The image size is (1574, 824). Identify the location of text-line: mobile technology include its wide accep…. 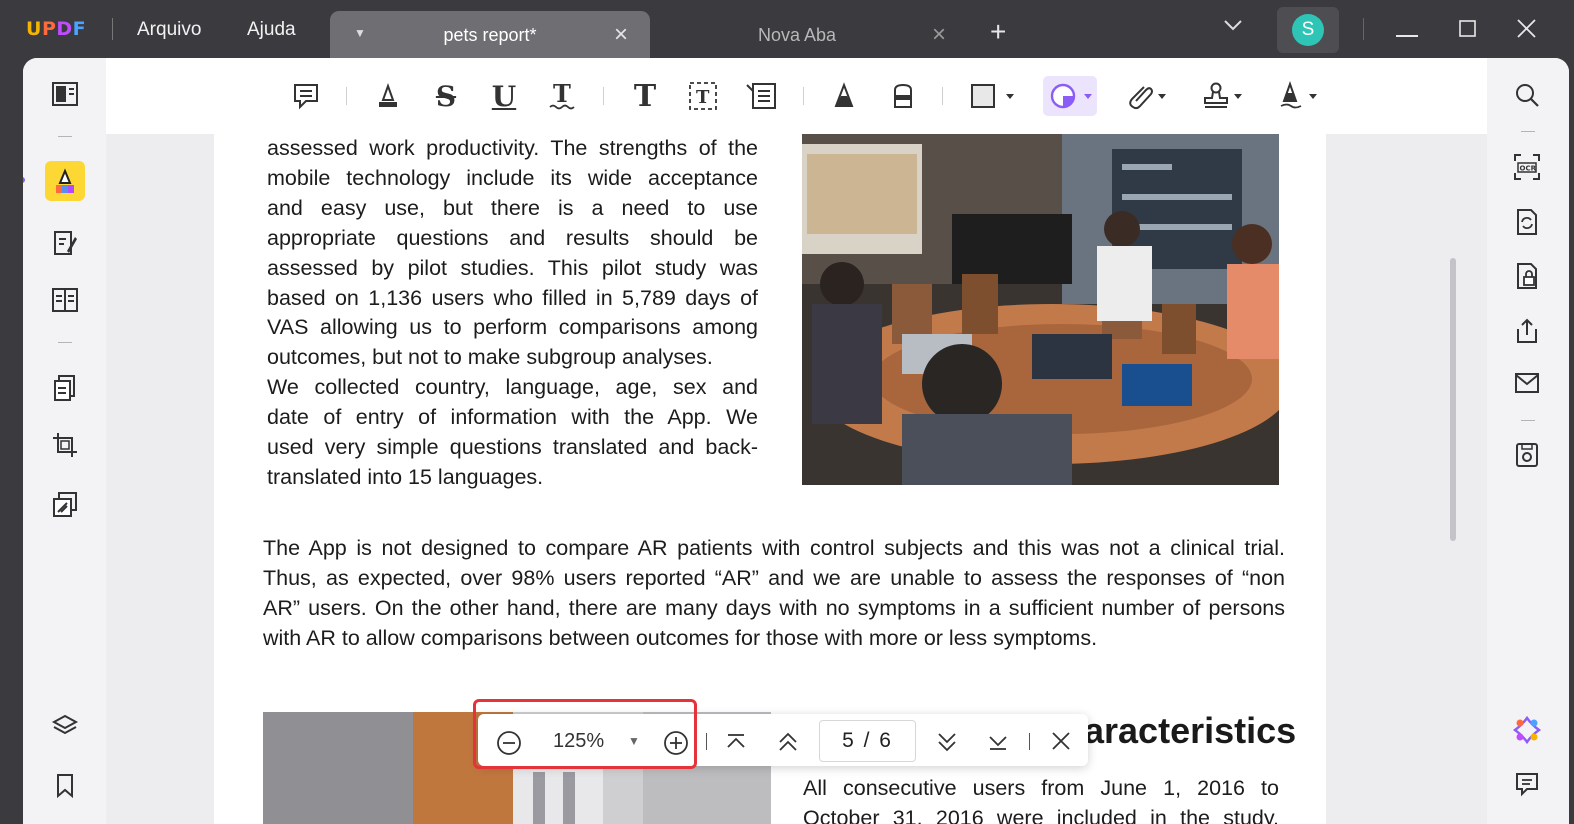
(512, 177).